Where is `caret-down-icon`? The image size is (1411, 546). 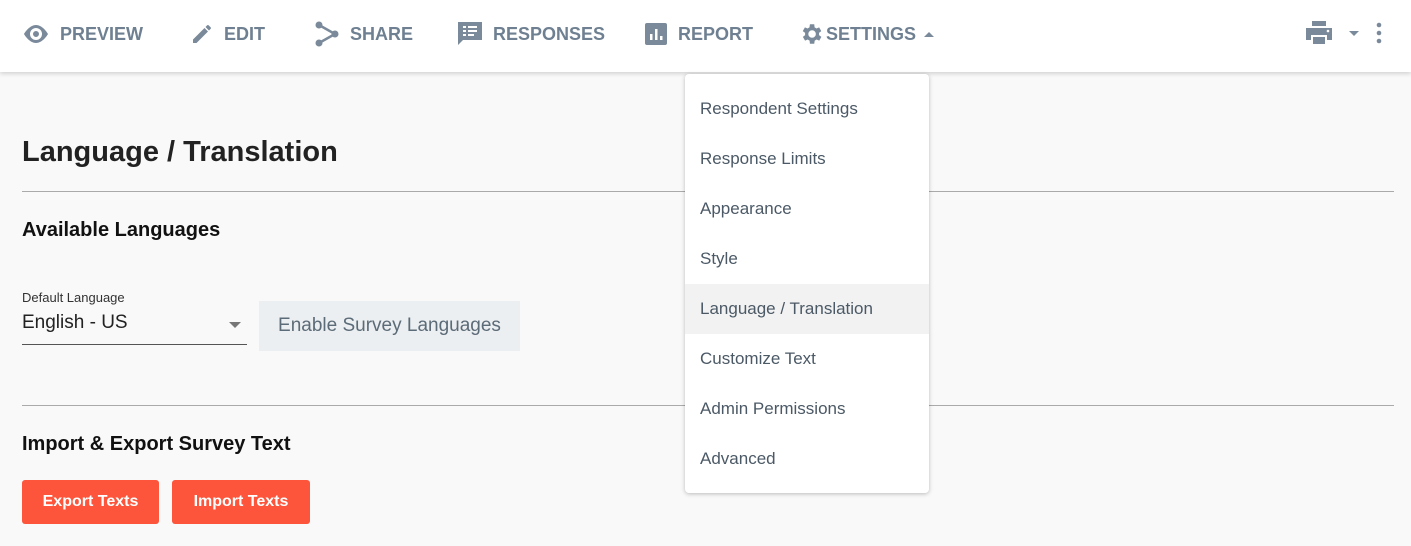
caret-down-icon is located at coordinates (1354, 33).